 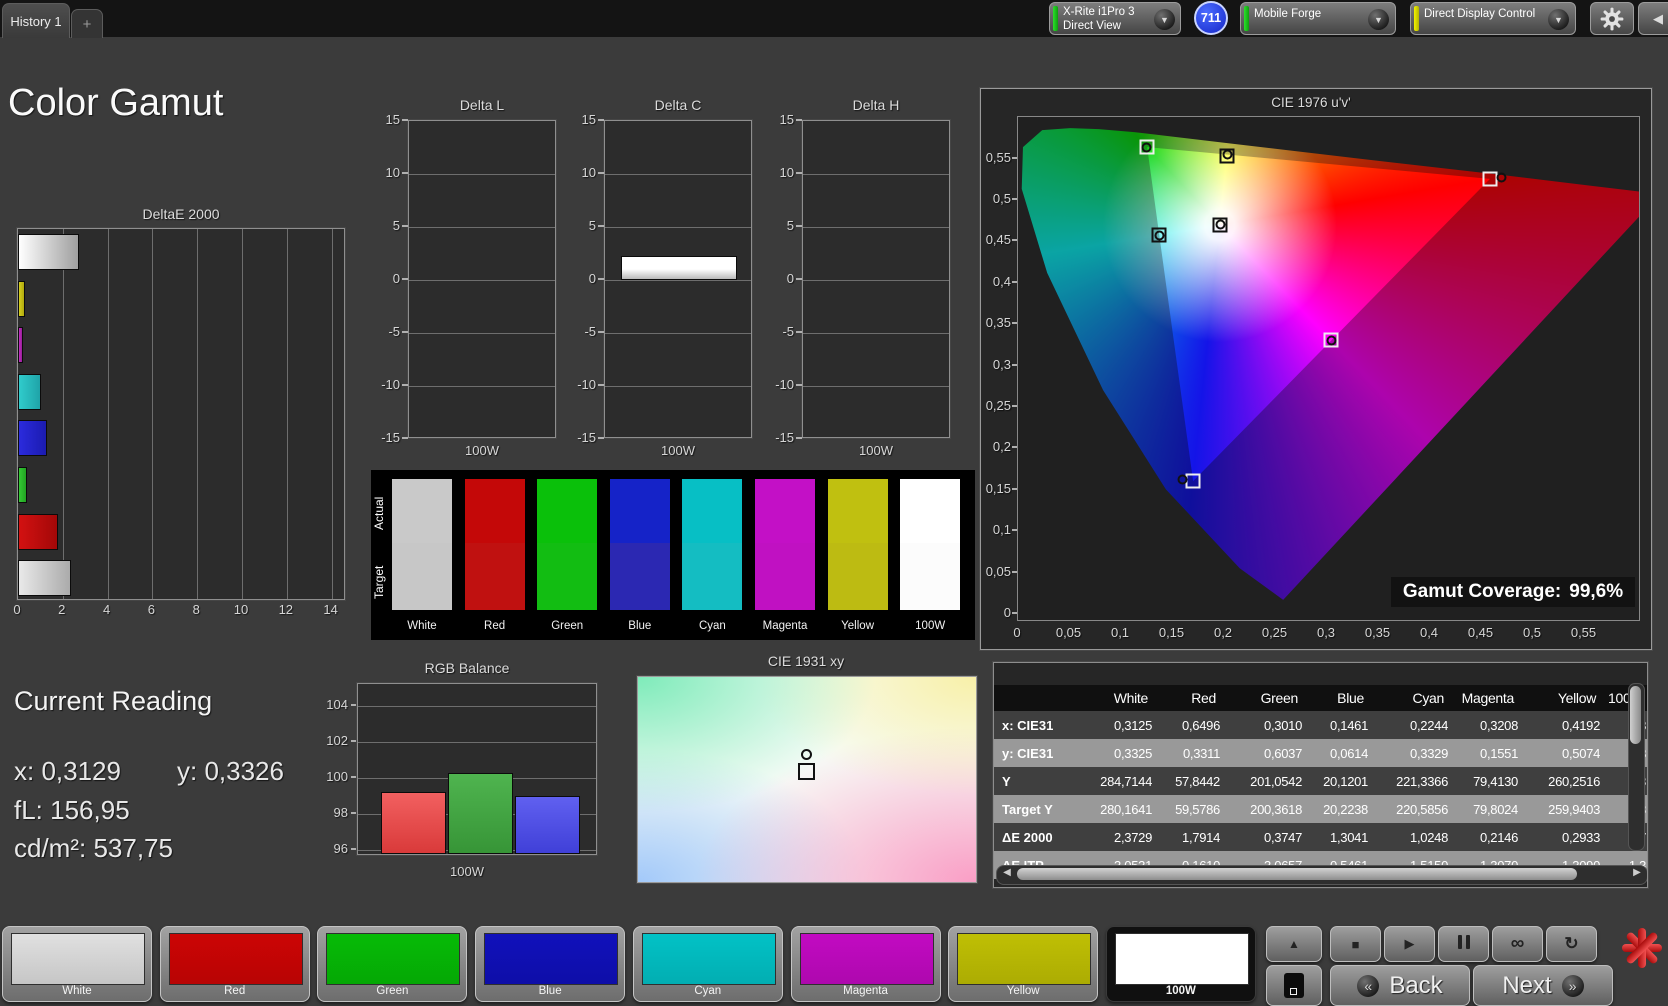 I want to click on pattern-button-red: Red, so click(x=234, y=964).